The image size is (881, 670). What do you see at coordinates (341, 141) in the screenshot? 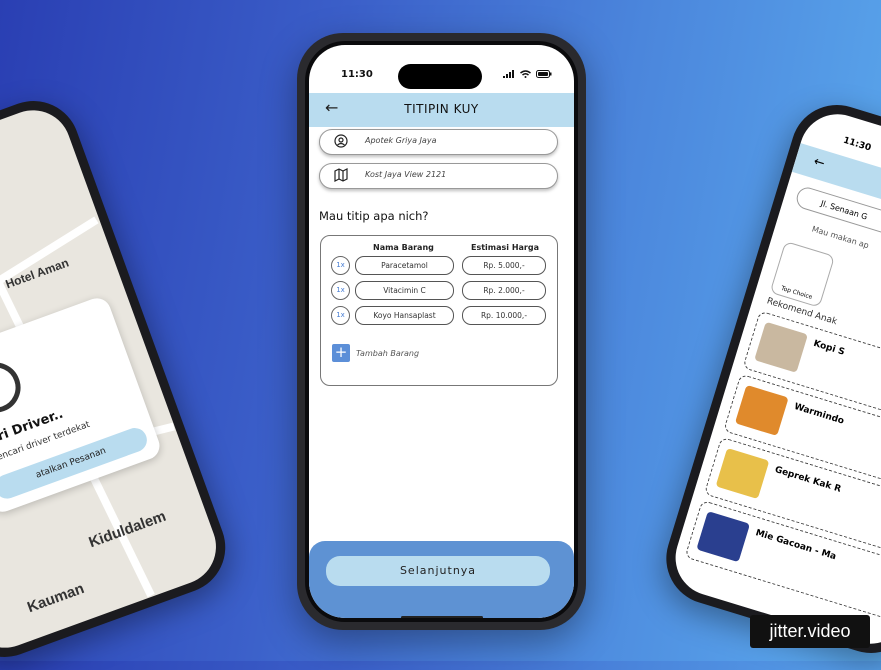
I see `location-pin-icon` at bounding box center [341, 141].